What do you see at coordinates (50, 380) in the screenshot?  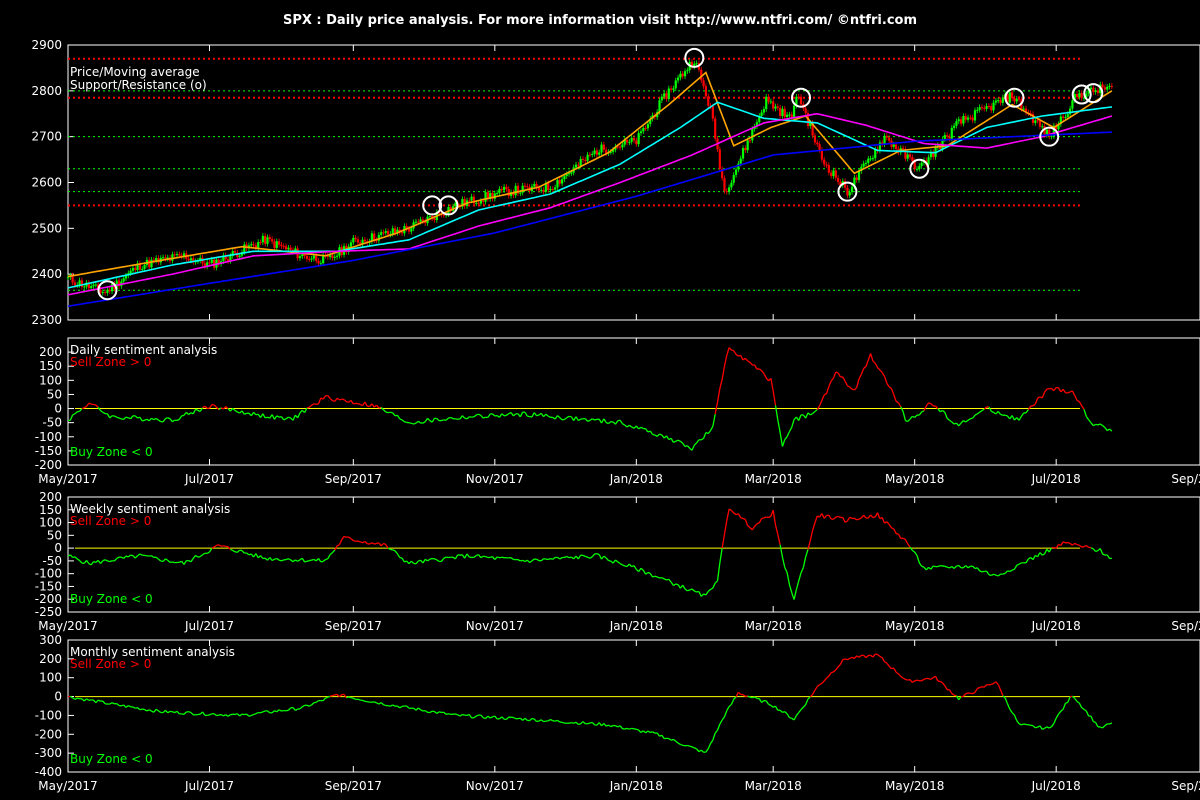 I see `y-tick-label: 100` at bounding box center [50, 380].